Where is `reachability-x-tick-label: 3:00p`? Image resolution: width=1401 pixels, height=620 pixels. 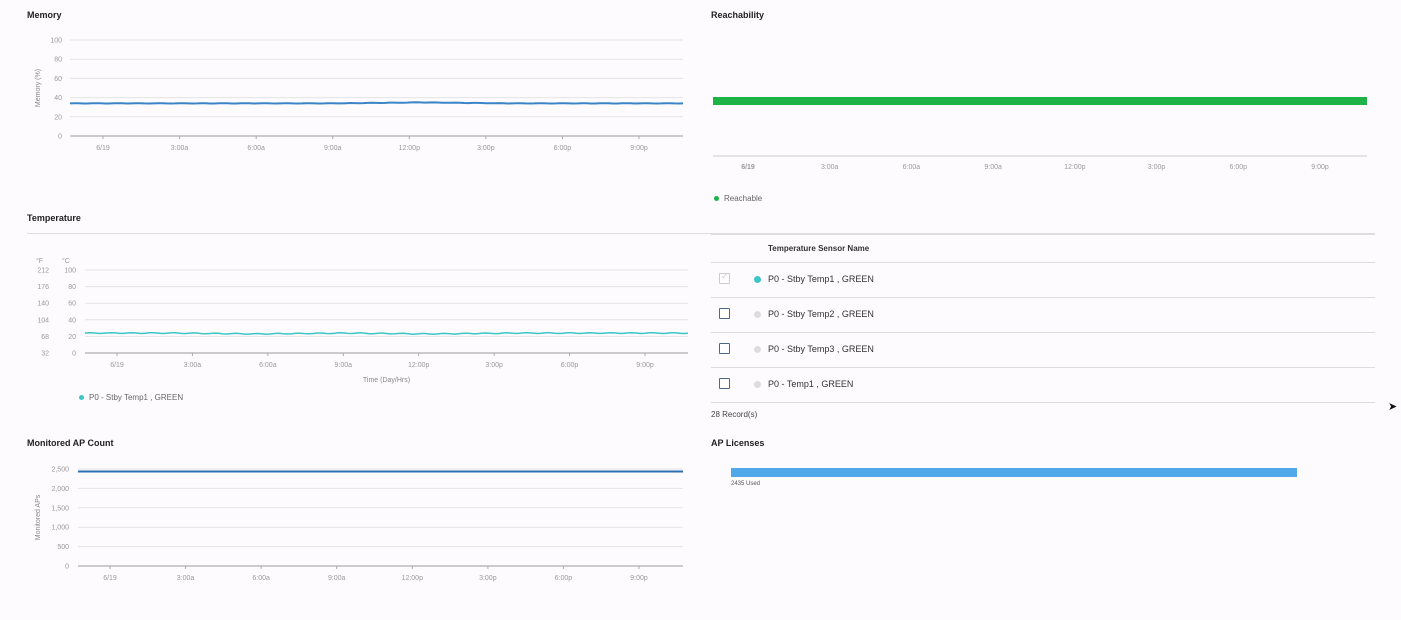 reachability-x-tick-label: 3:00p is located at coordinates (1157, 167).